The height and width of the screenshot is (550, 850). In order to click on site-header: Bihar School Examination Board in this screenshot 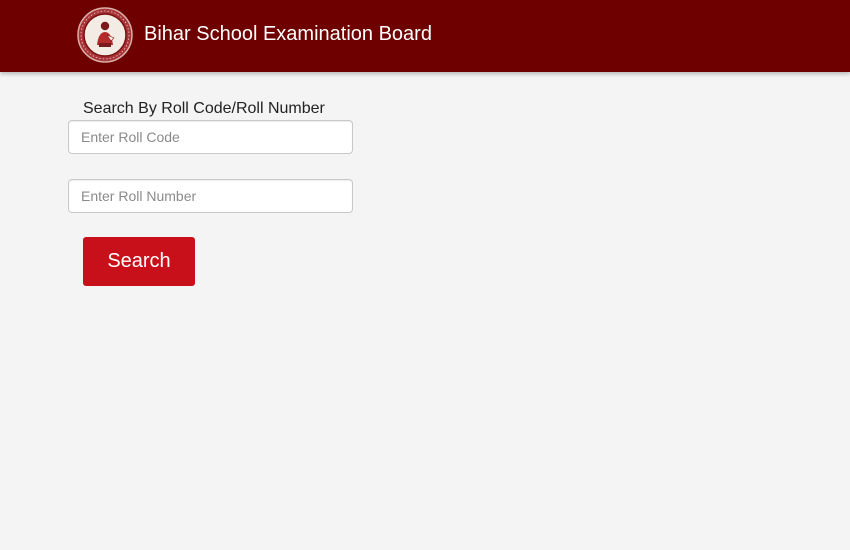, I will do `click(425, 36)`.